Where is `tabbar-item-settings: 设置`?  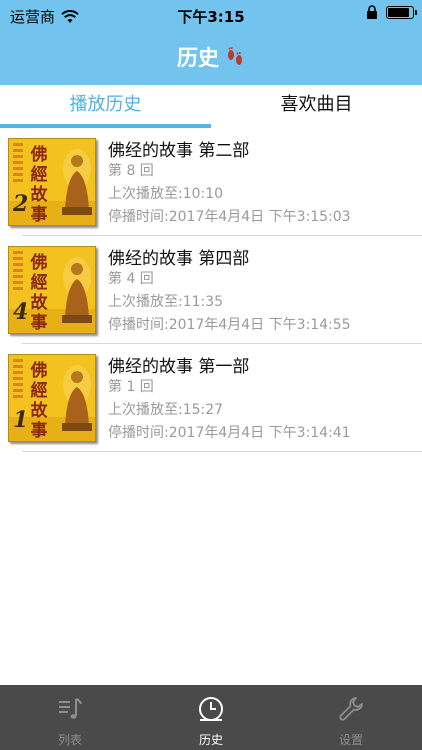
tabbar-item-settings: 设置 is located at coordinates (351, 717).